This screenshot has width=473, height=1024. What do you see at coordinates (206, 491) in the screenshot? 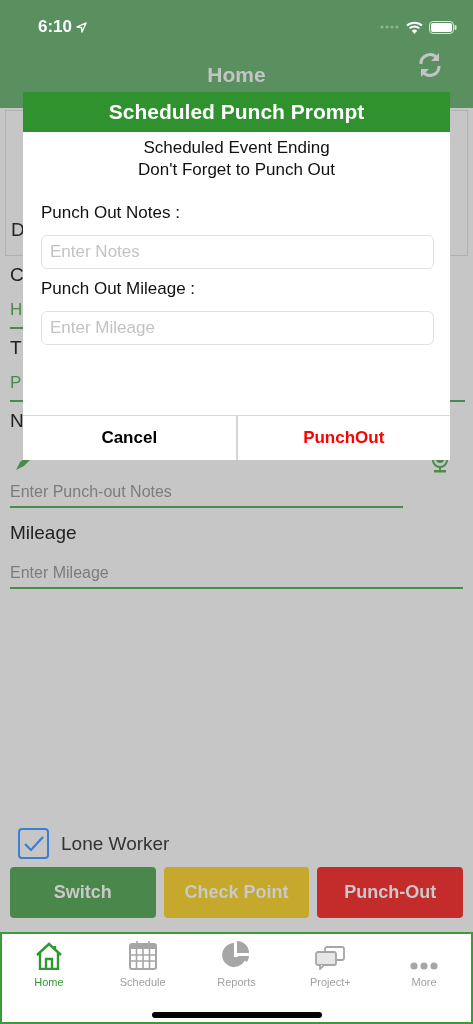
I see `notes-field: Enter Punch-out Notes` at bounding box center [206, 491].